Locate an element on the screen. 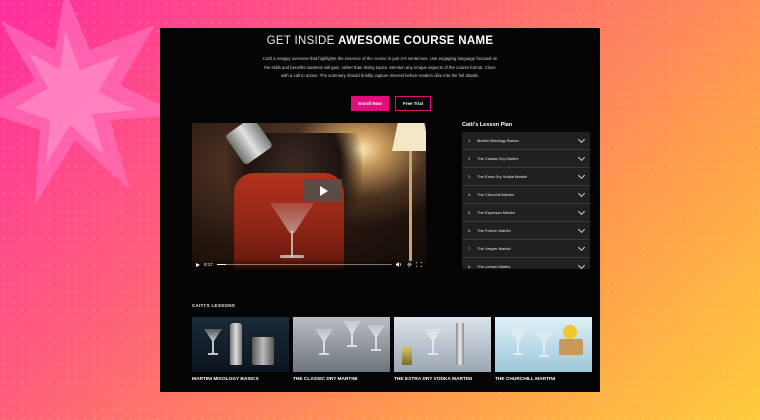 The width and height of the screenshot is (760, 420). bottle-image is located at coordinates (460, 344).